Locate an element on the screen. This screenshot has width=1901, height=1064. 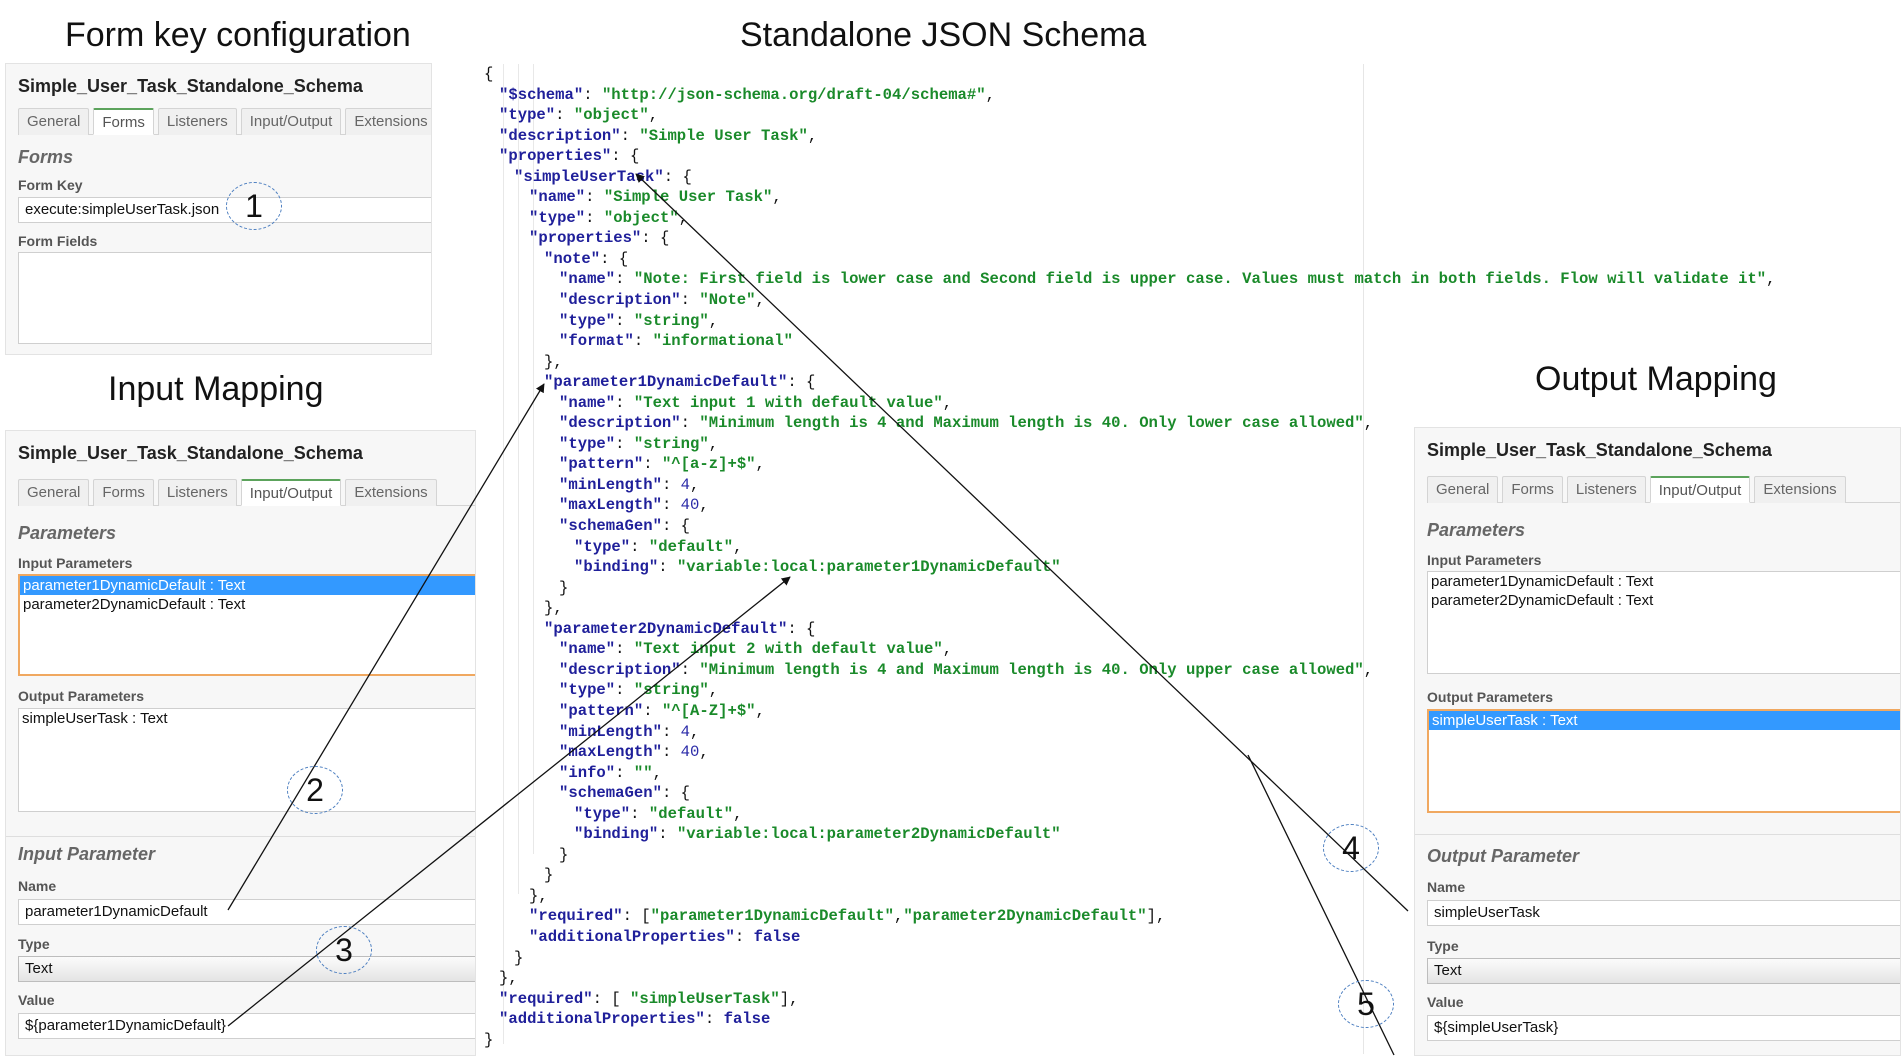
code-line: "description": "Simple User Task", is located at coordinates (923, 136).